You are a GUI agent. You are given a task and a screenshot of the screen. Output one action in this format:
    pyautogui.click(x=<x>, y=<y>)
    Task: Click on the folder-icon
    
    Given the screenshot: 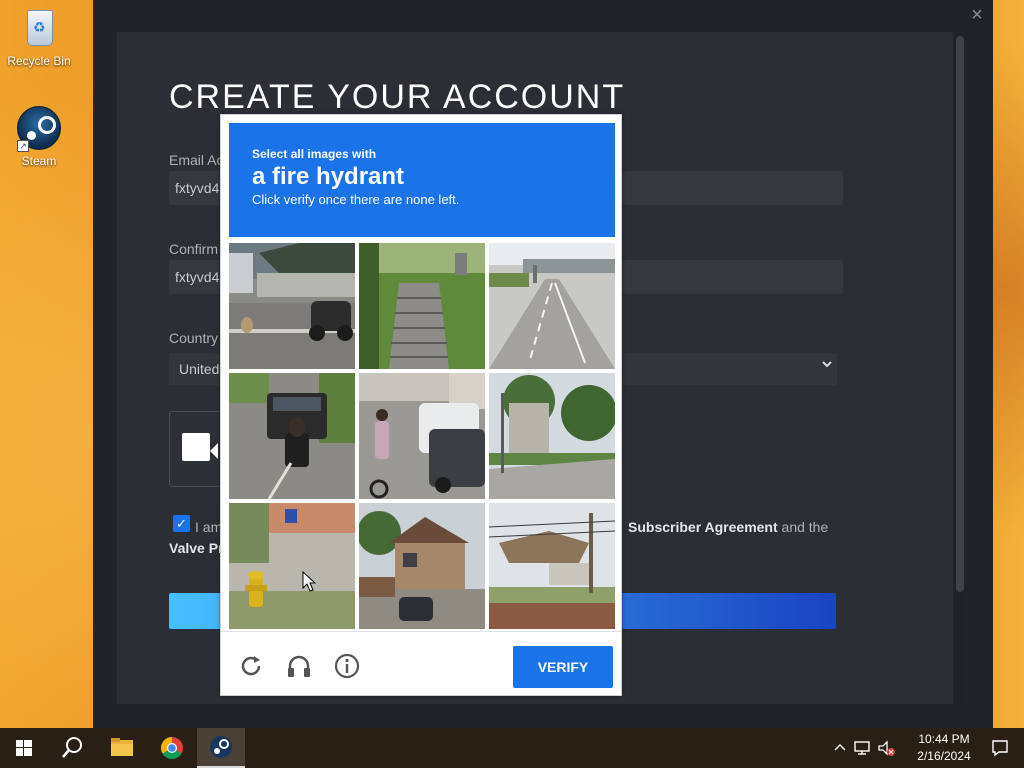 What is the action you would take?
    pyautogui.click(x=122, y=747)
    